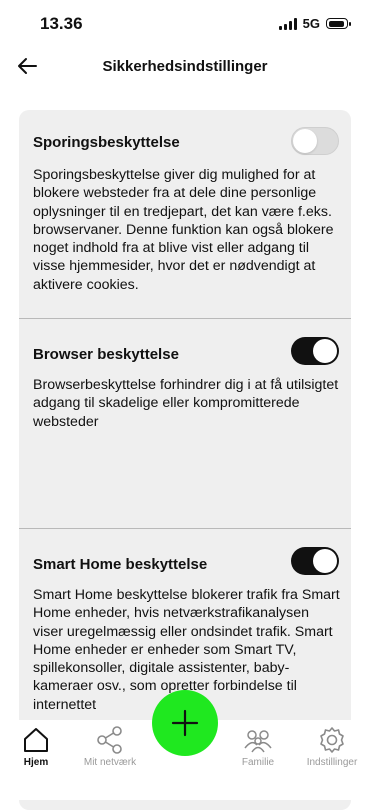 The image size is (370, 810). I want to click on battery-icon, so click(338, 23).